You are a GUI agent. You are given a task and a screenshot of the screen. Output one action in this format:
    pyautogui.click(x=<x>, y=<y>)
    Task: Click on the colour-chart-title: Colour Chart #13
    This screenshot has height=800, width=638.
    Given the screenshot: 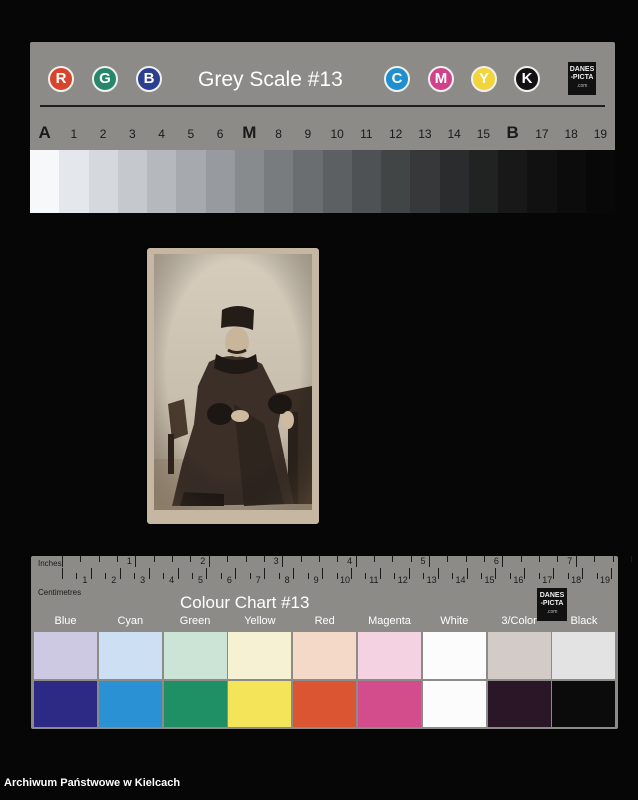 What is the action you would take?
    pyautogui.click(x=245, y=602)
    